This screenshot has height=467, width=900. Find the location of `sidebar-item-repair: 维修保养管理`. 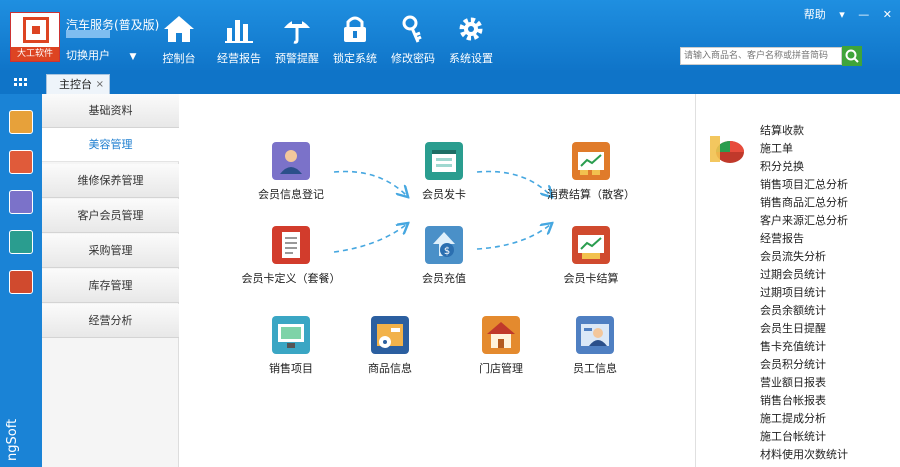

sidebar-item-repair: 维修保养管理 is located at coordinates (110, 181).